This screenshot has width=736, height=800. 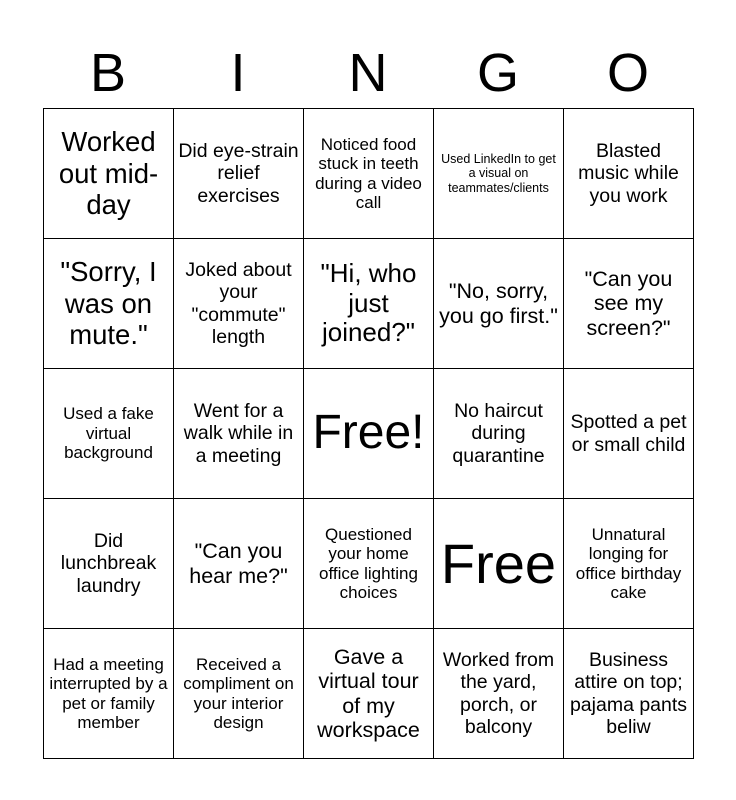 I want to click on header-letter-n: N, so click(x=368, y=73).